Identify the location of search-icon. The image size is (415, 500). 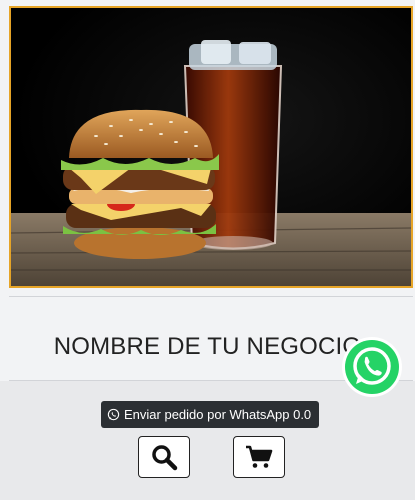
(165, 458).